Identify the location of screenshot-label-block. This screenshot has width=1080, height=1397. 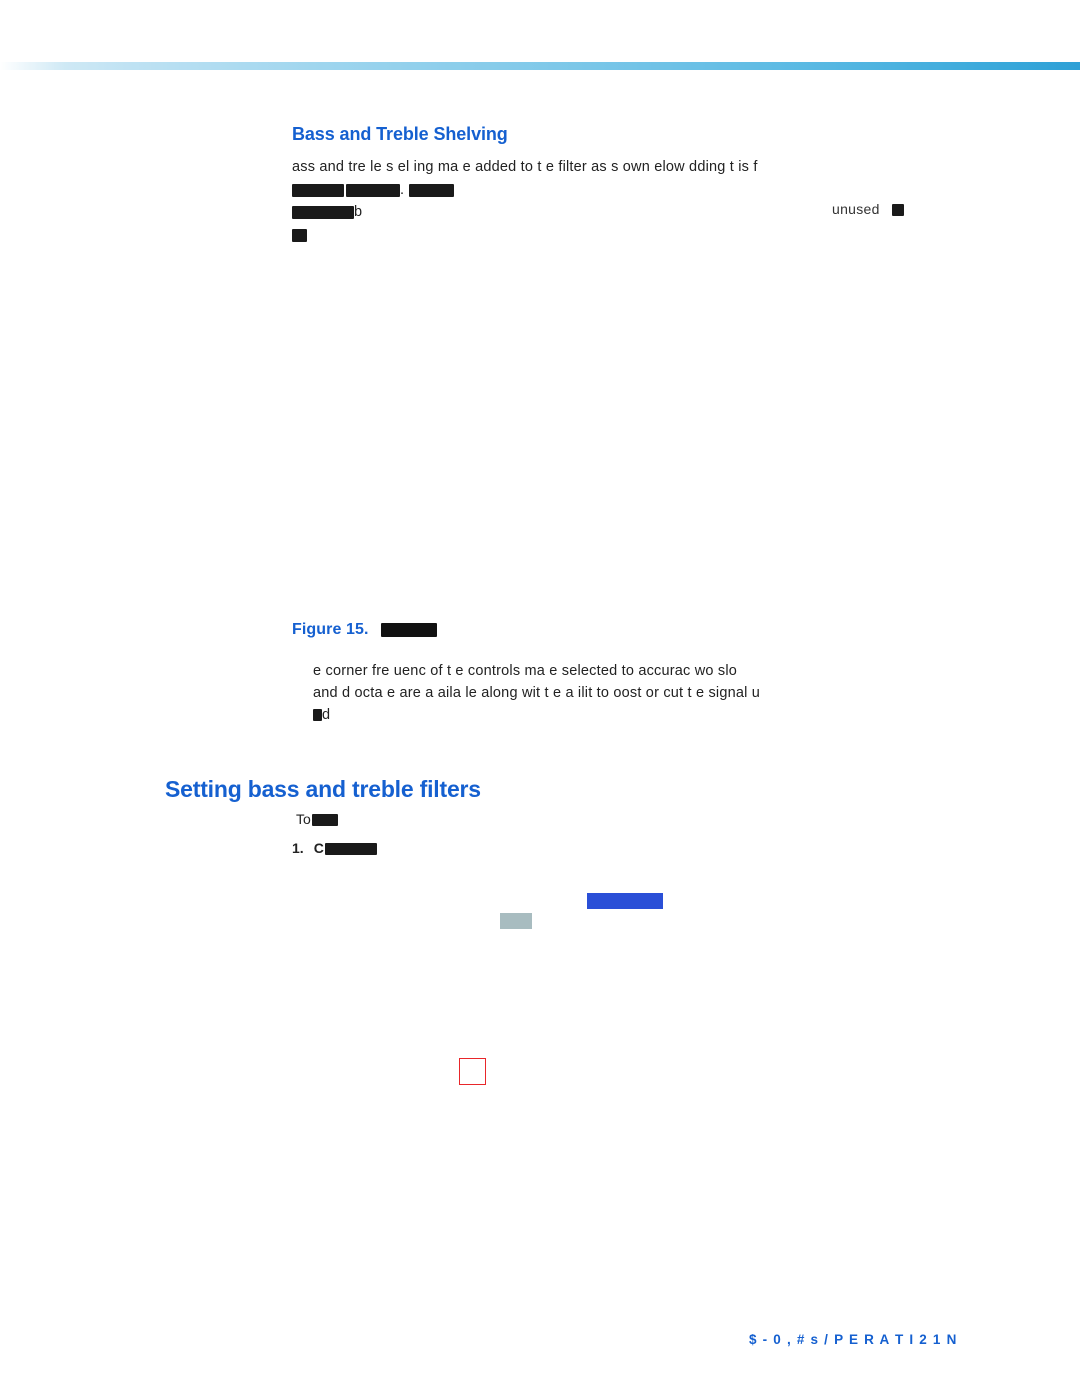
(516, 921).